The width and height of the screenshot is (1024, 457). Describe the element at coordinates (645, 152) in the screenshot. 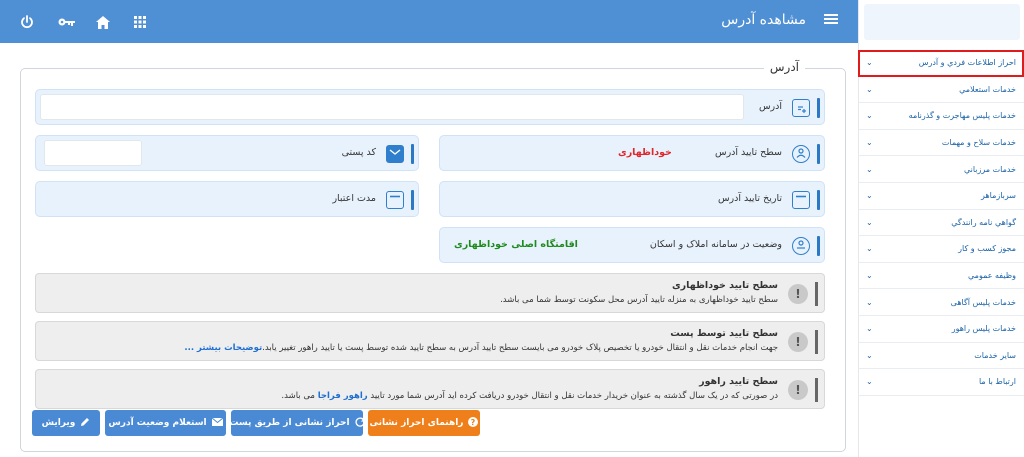

I see `verification-level-value: خوداظهاری` at that location.